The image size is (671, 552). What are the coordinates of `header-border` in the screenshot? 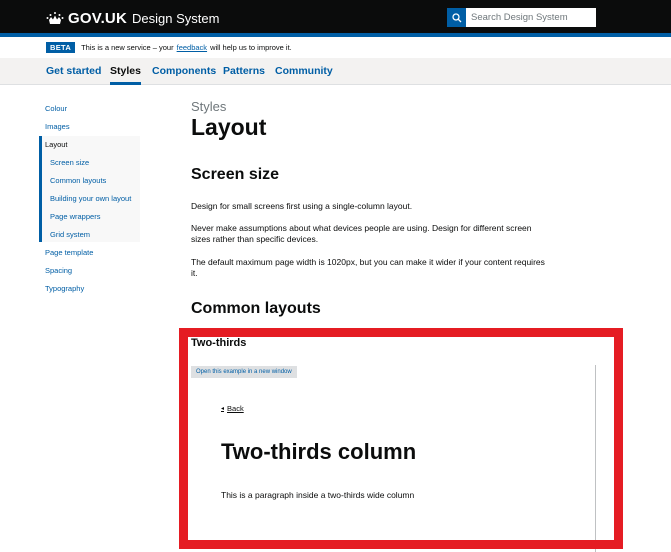 It's located at (335, 35).